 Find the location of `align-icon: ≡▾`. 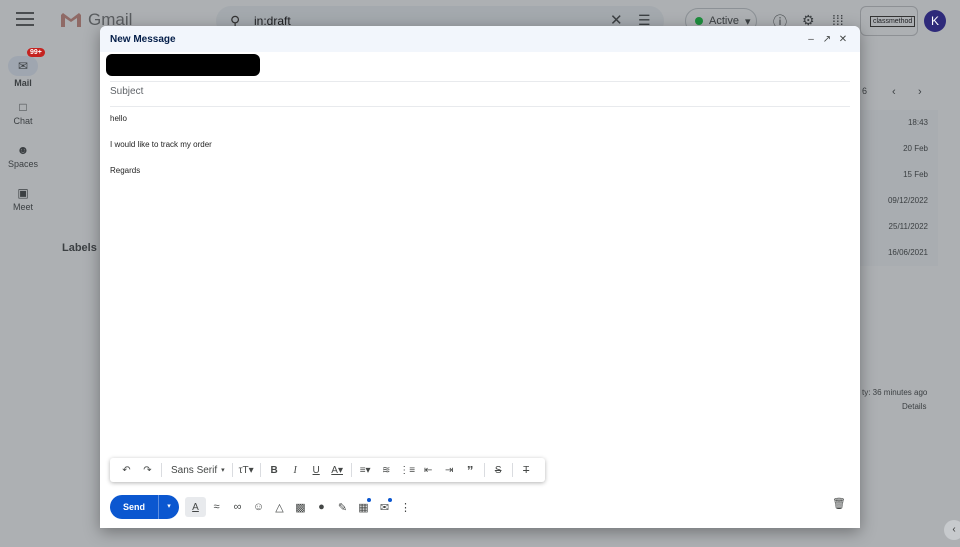

align-icon: ≡▾ is located at coordinates (365, 470).